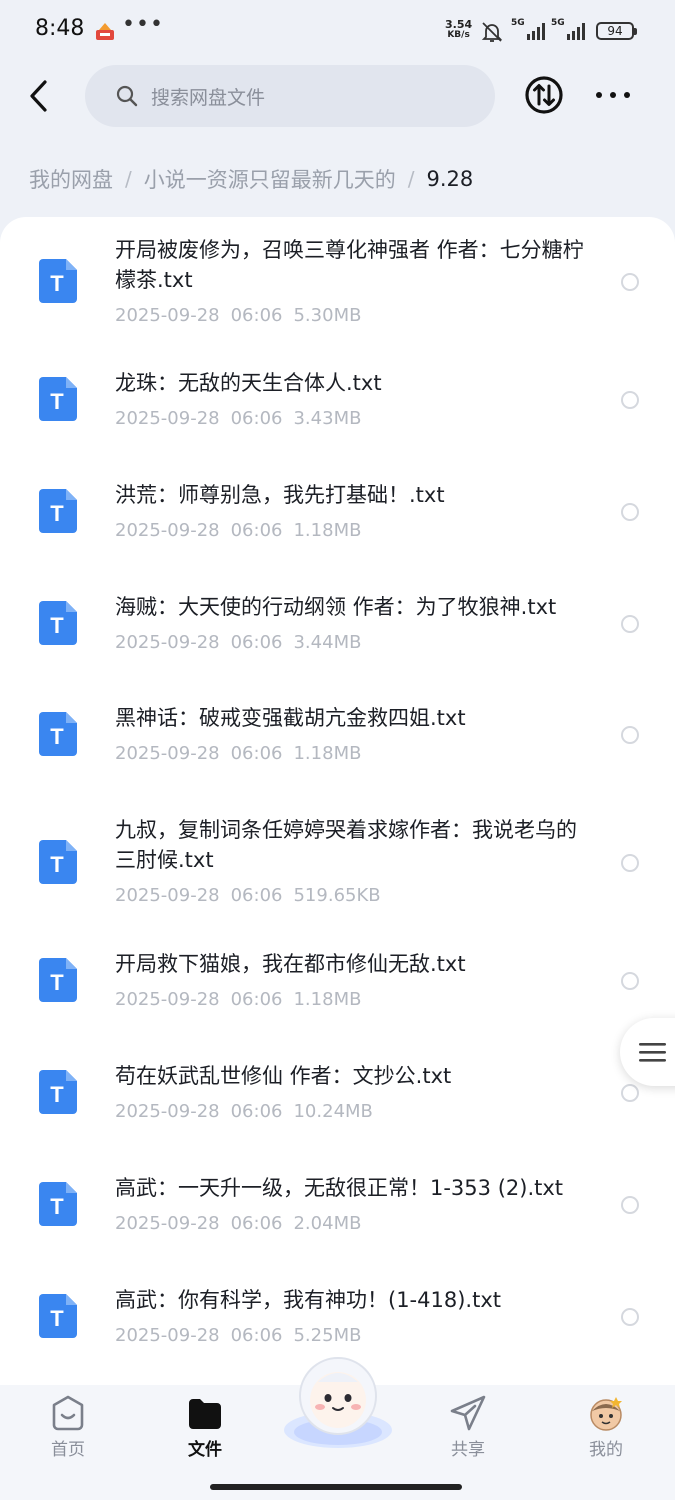 The width and height of the screenshot is (675, 1500). Describe the element at coordinates (327, 642) in the screenshot. I see `file-size: 3.44MB` at that location.